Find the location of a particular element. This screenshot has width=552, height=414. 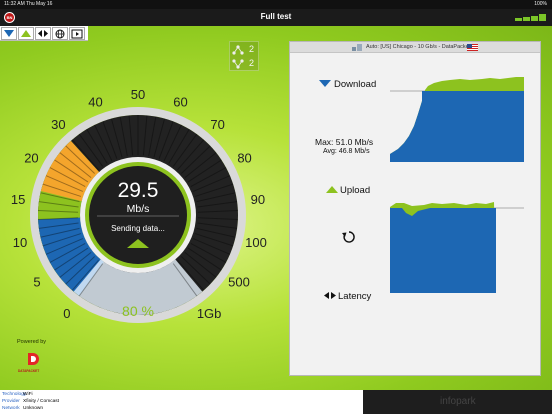

meta-network: Network Unknown is located at coordinates (22, 408).